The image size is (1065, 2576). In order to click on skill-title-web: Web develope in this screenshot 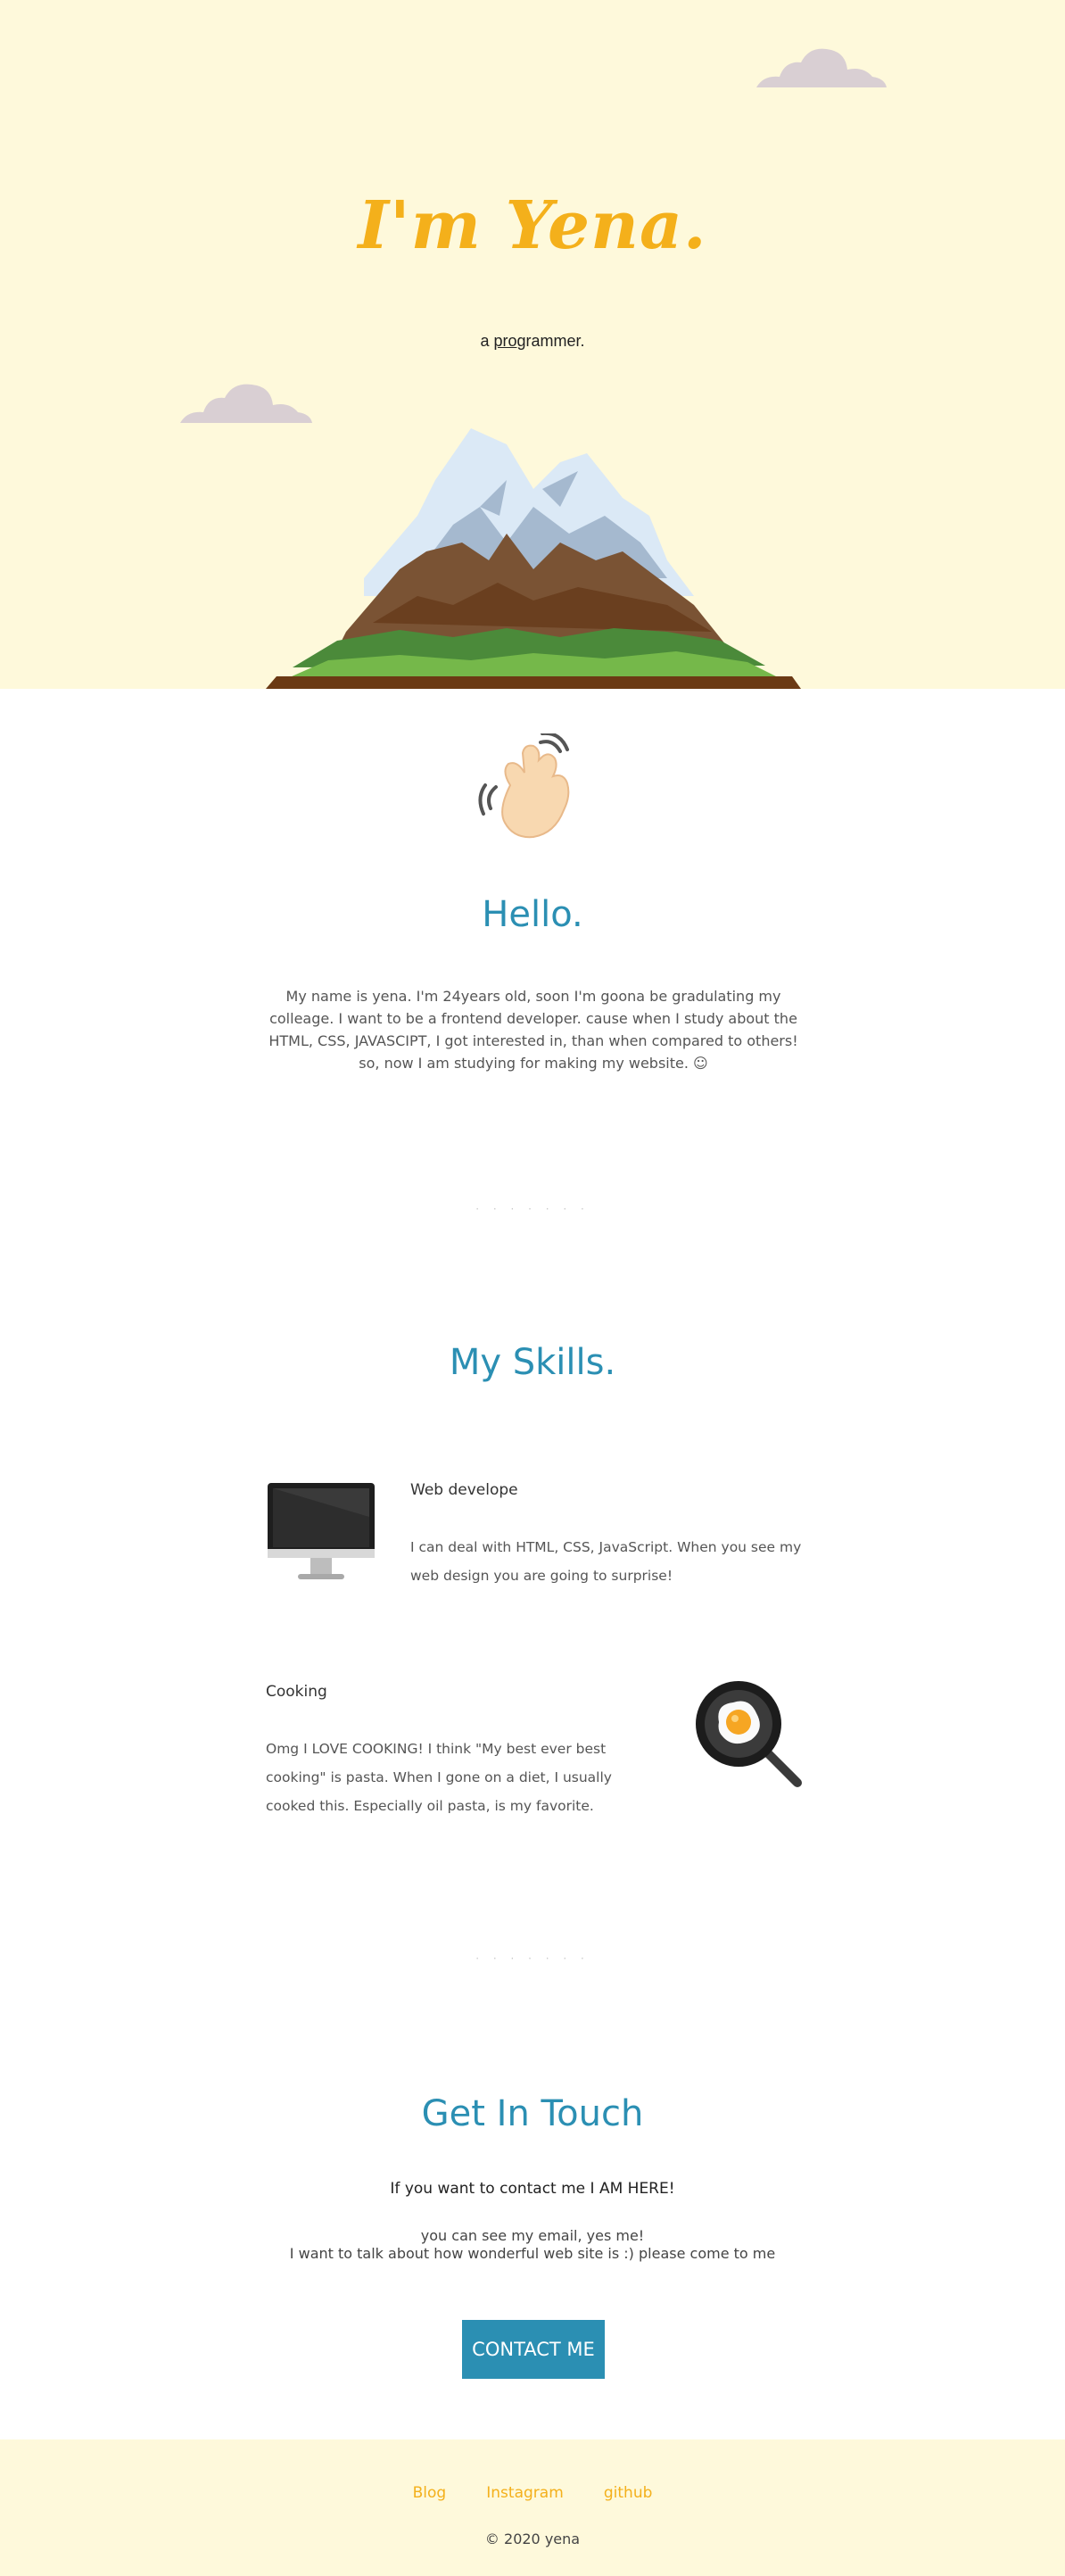, I will do `click(464, 1490)`.